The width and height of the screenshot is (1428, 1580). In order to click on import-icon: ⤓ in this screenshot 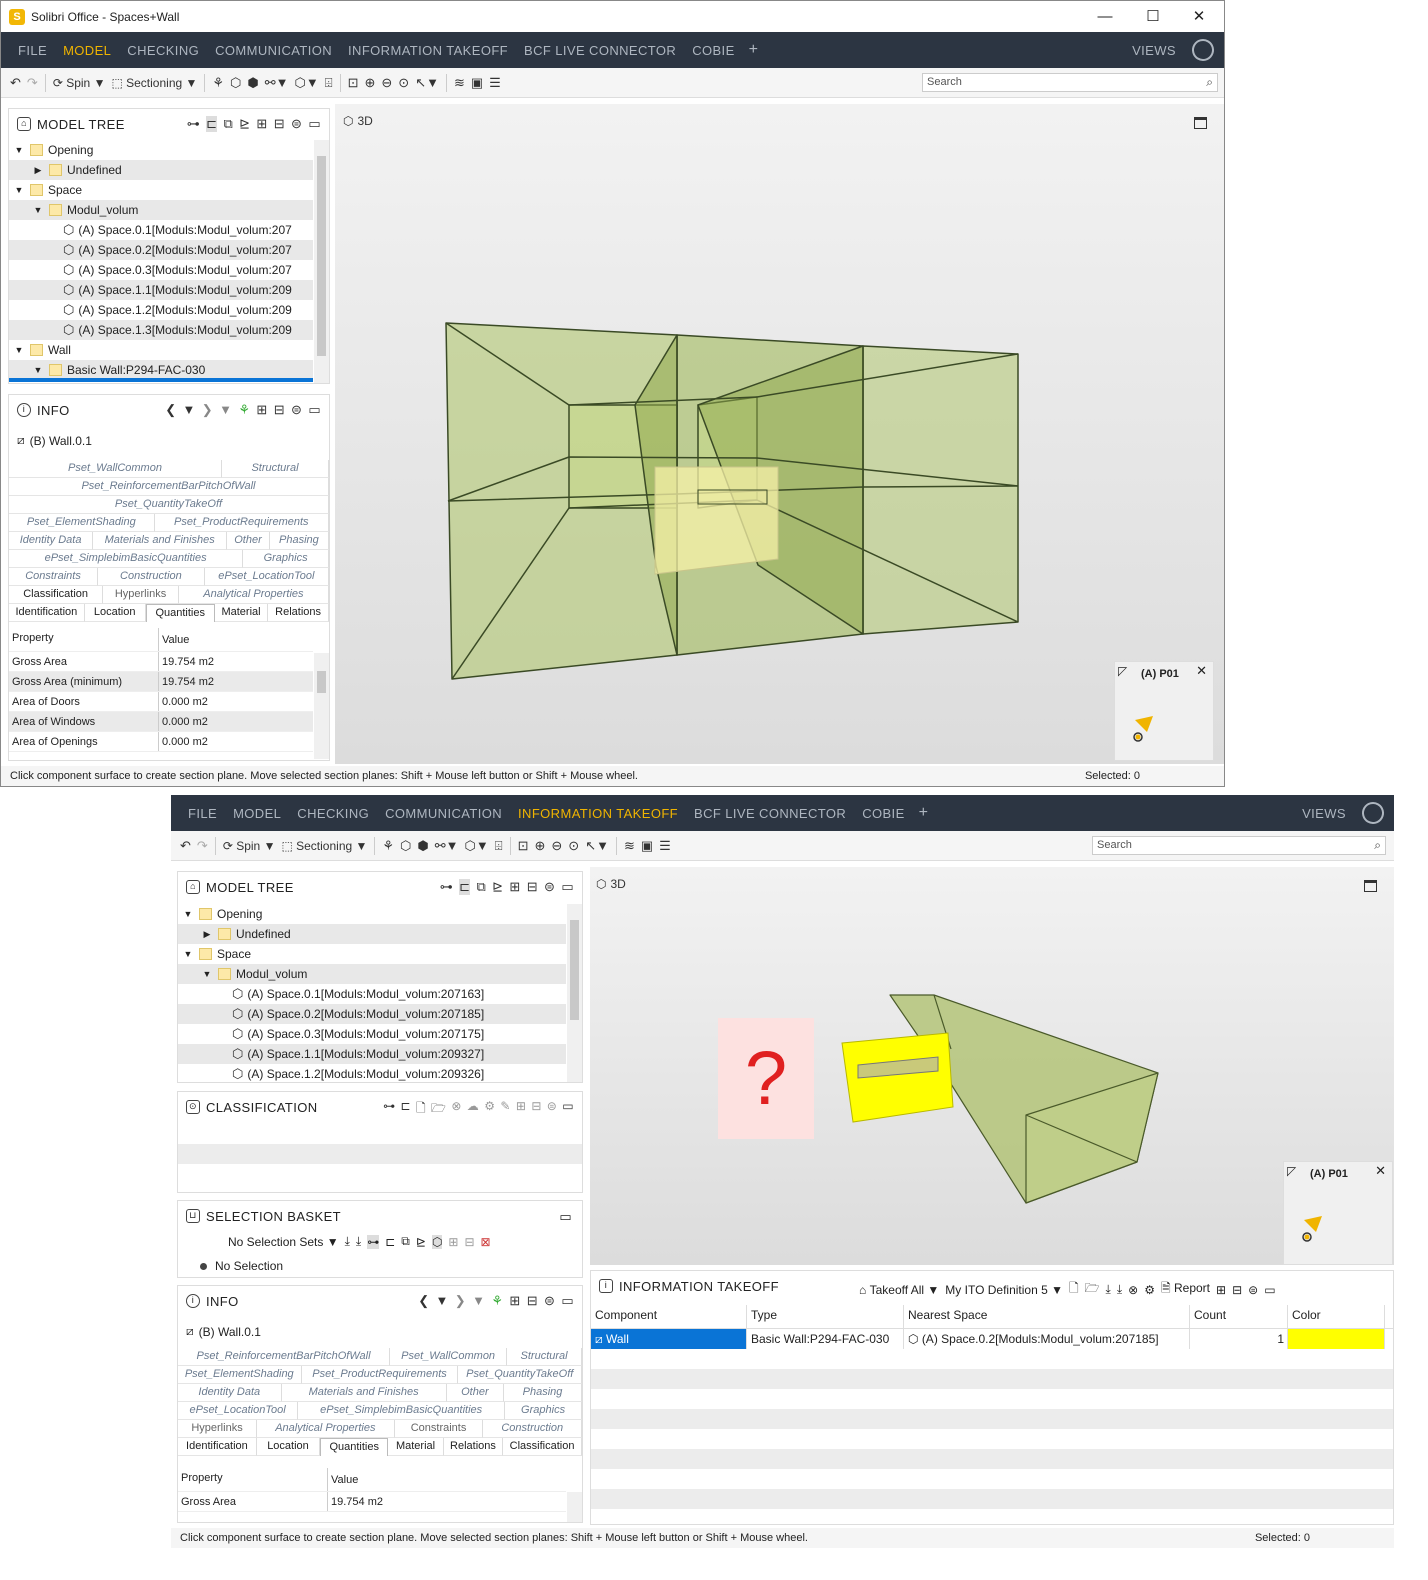, I will do `click(347, 1241)`.